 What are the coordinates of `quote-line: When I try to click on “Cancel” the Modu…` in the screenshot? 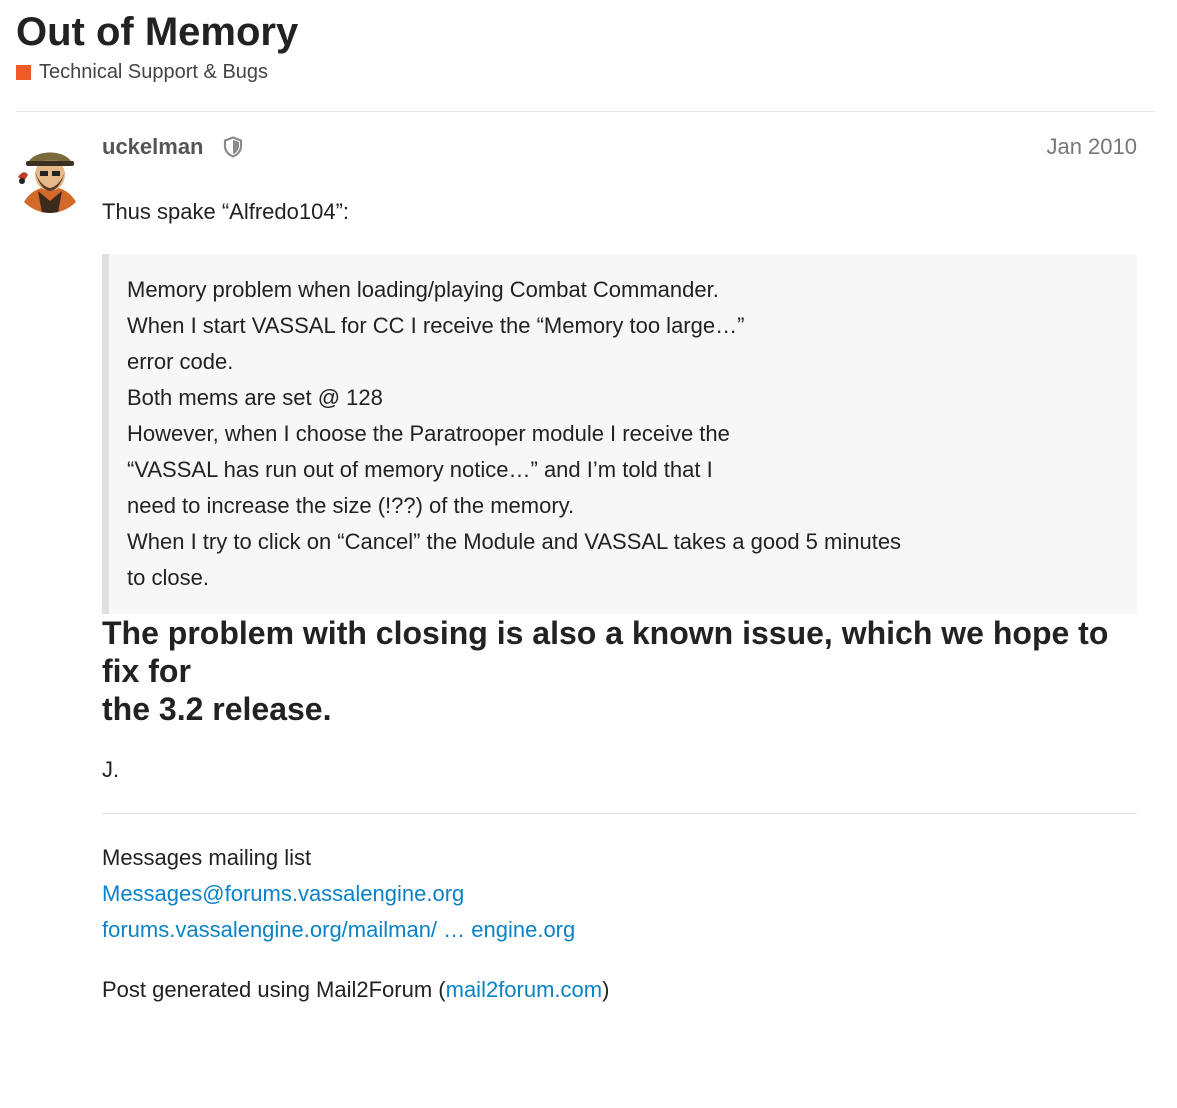 It's located at (514, 541).